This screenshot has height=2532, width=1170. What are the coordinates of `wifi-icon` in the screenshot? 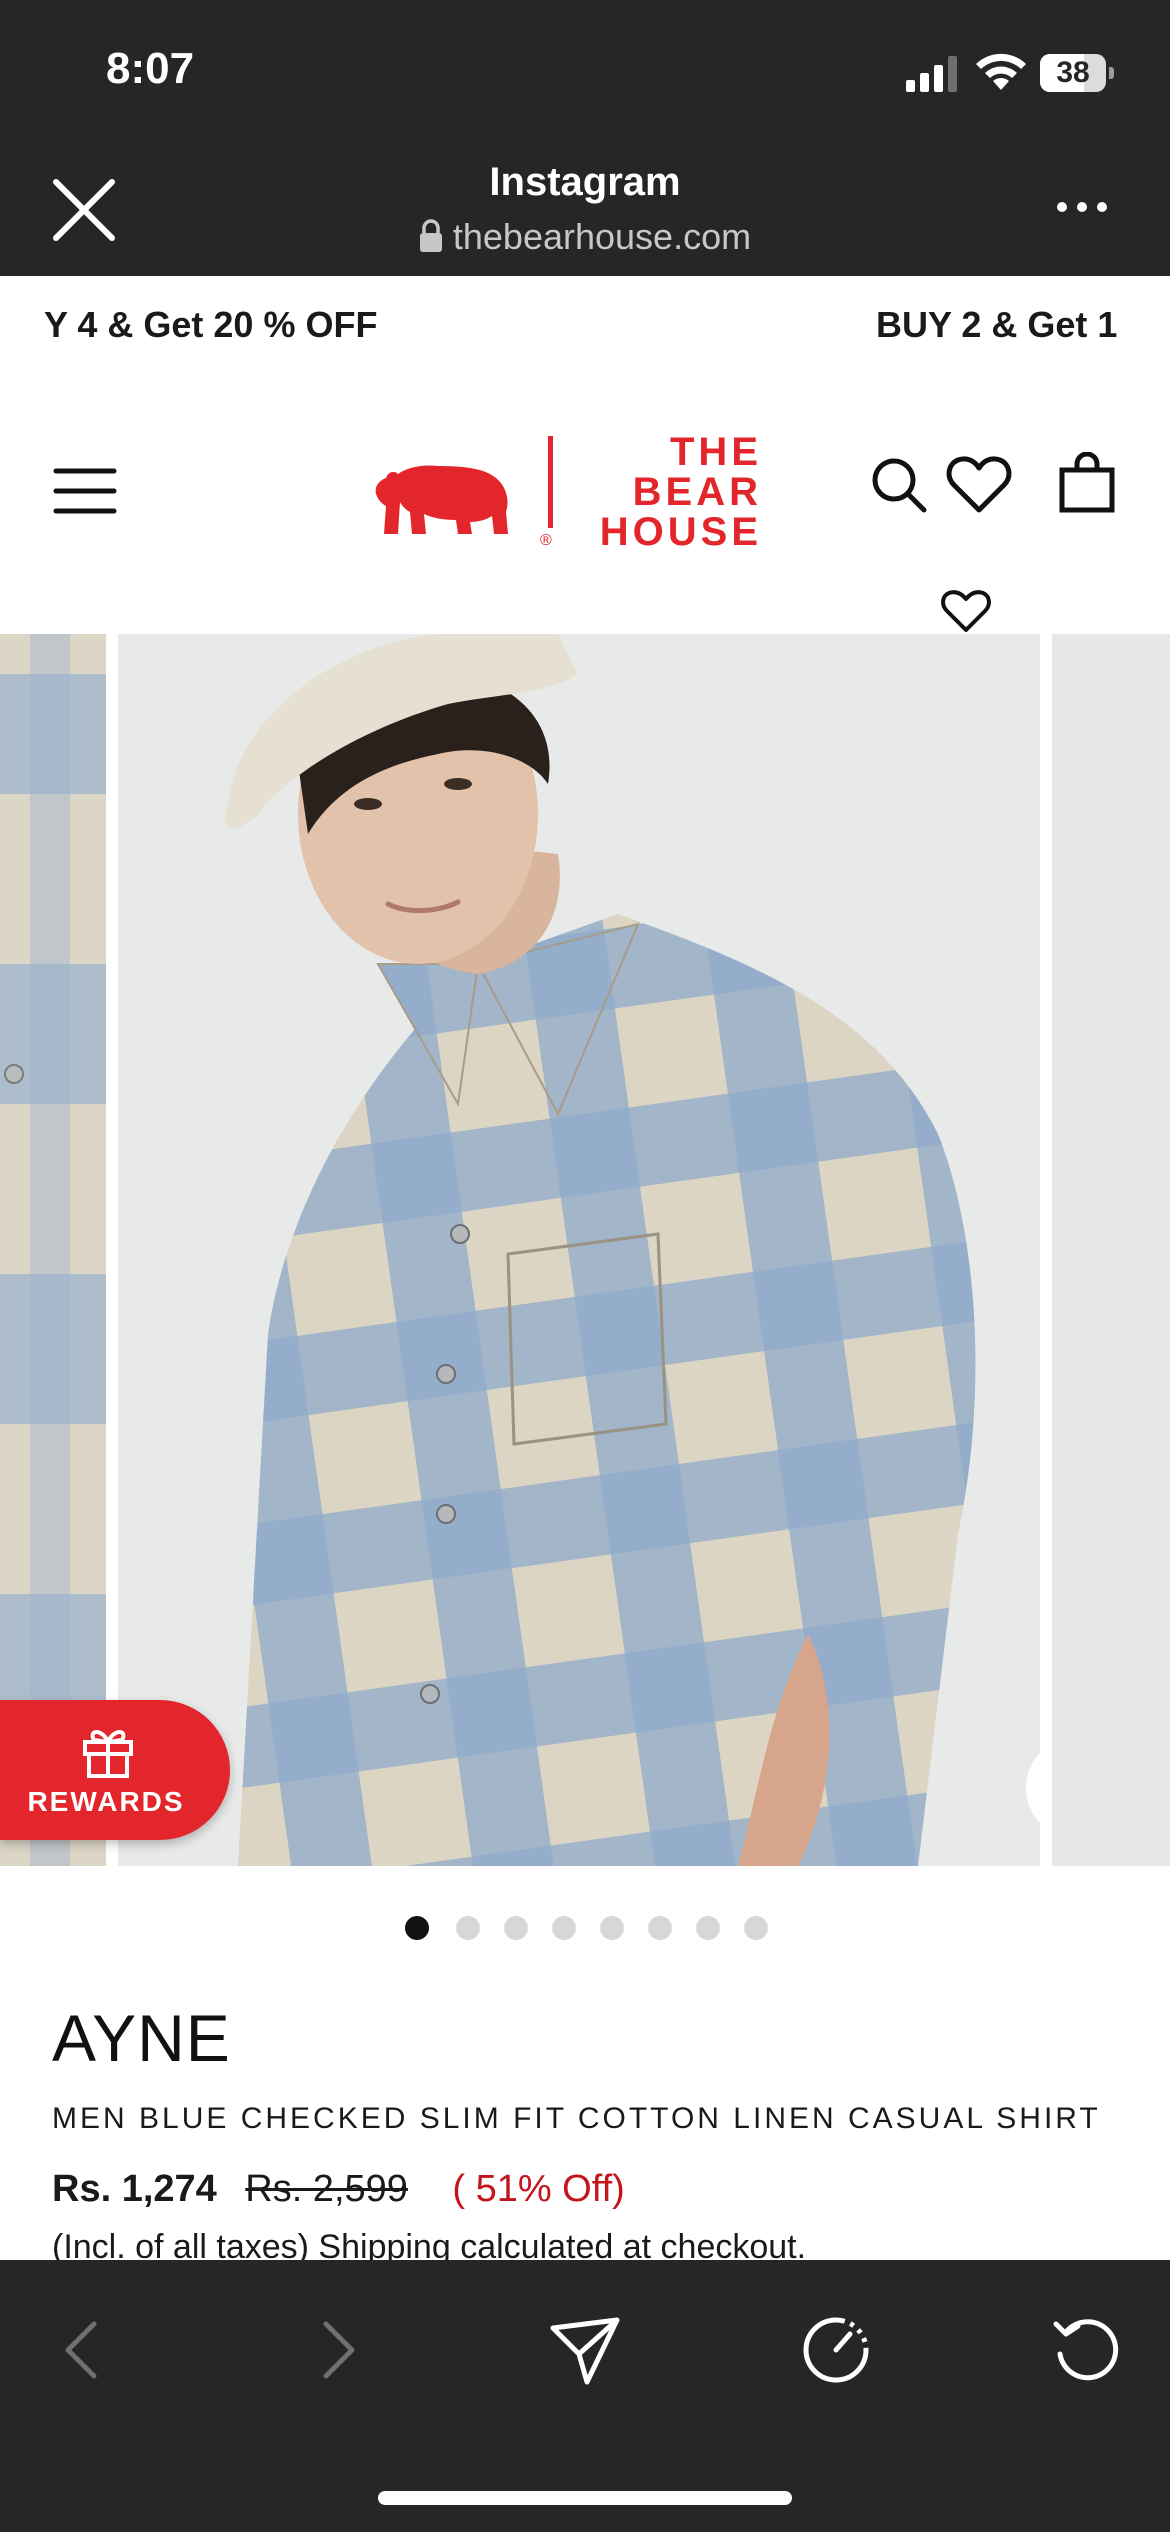 It's located at (1001, 71).